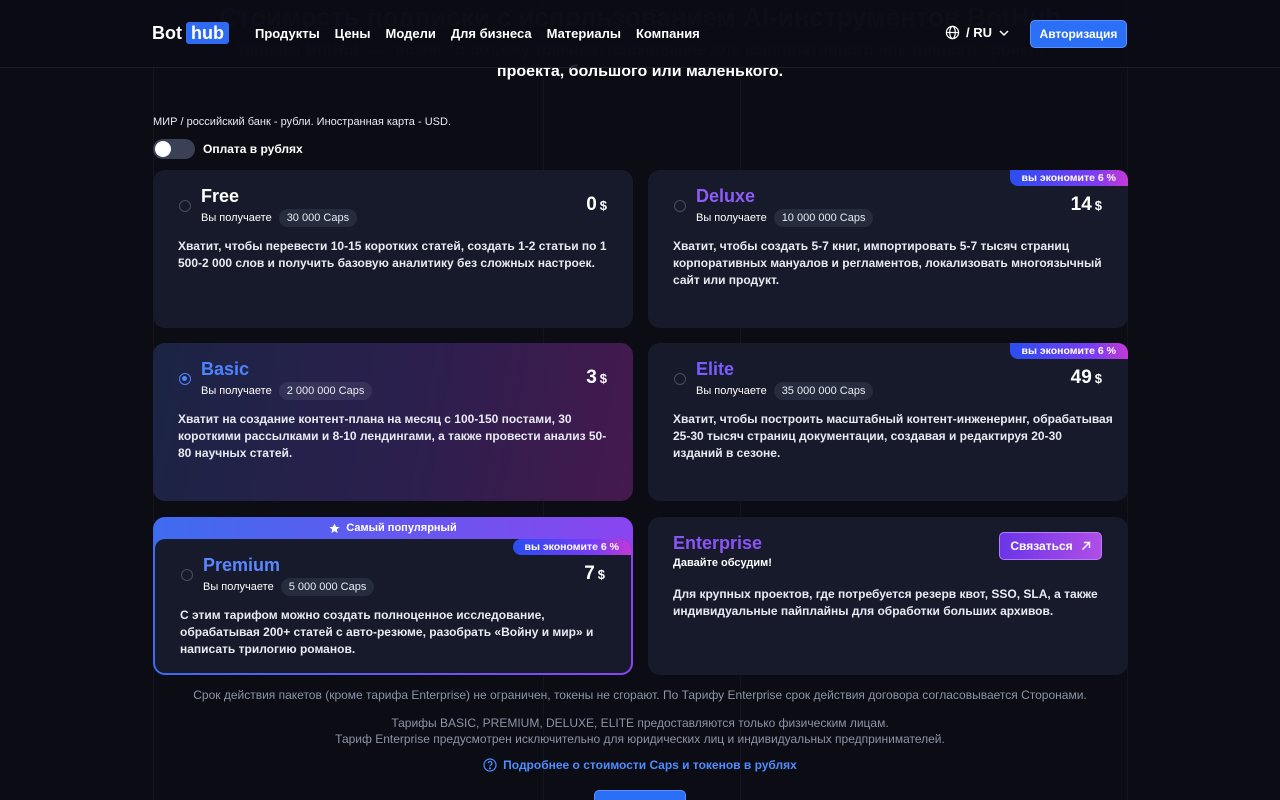 The image size is (1280, 800). Describe the element at coordinates (411, 33) in the screenshot. I see `nav-models: Модели` at that location.